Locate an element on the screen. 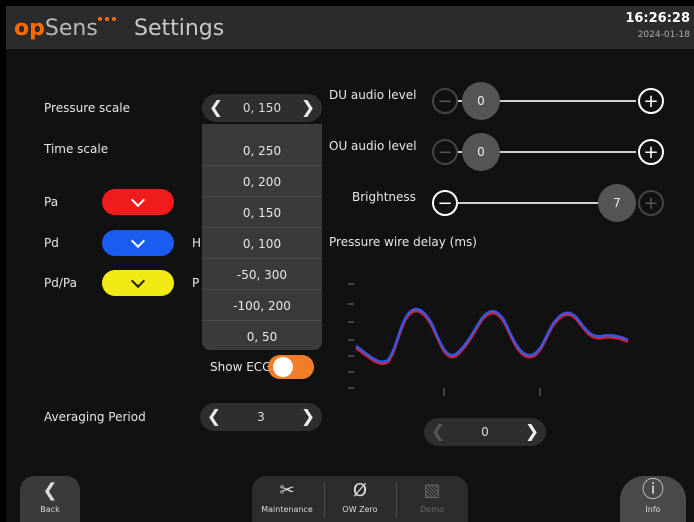 Image resolution: width=694 pixels, height=522 pixels. brightness-knob: 7 is located at coordinates (617, 203).